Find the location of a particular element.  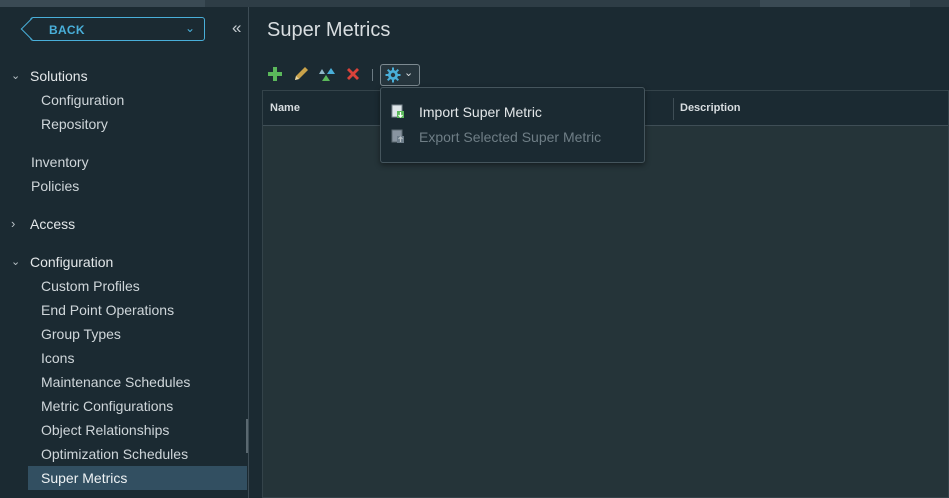

sidebar-item-metric-configurations: Metric Configurations is located at coordinates (107, 406).